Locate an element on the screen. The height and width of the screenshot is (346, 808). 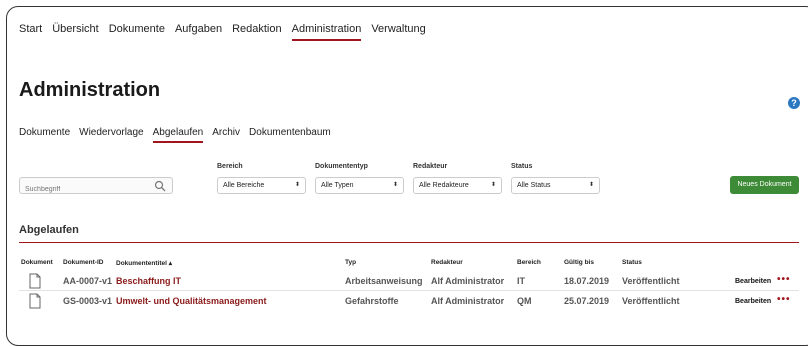
select-redakteur-value: Alle Redakteure is located at coordinates (444, 185).